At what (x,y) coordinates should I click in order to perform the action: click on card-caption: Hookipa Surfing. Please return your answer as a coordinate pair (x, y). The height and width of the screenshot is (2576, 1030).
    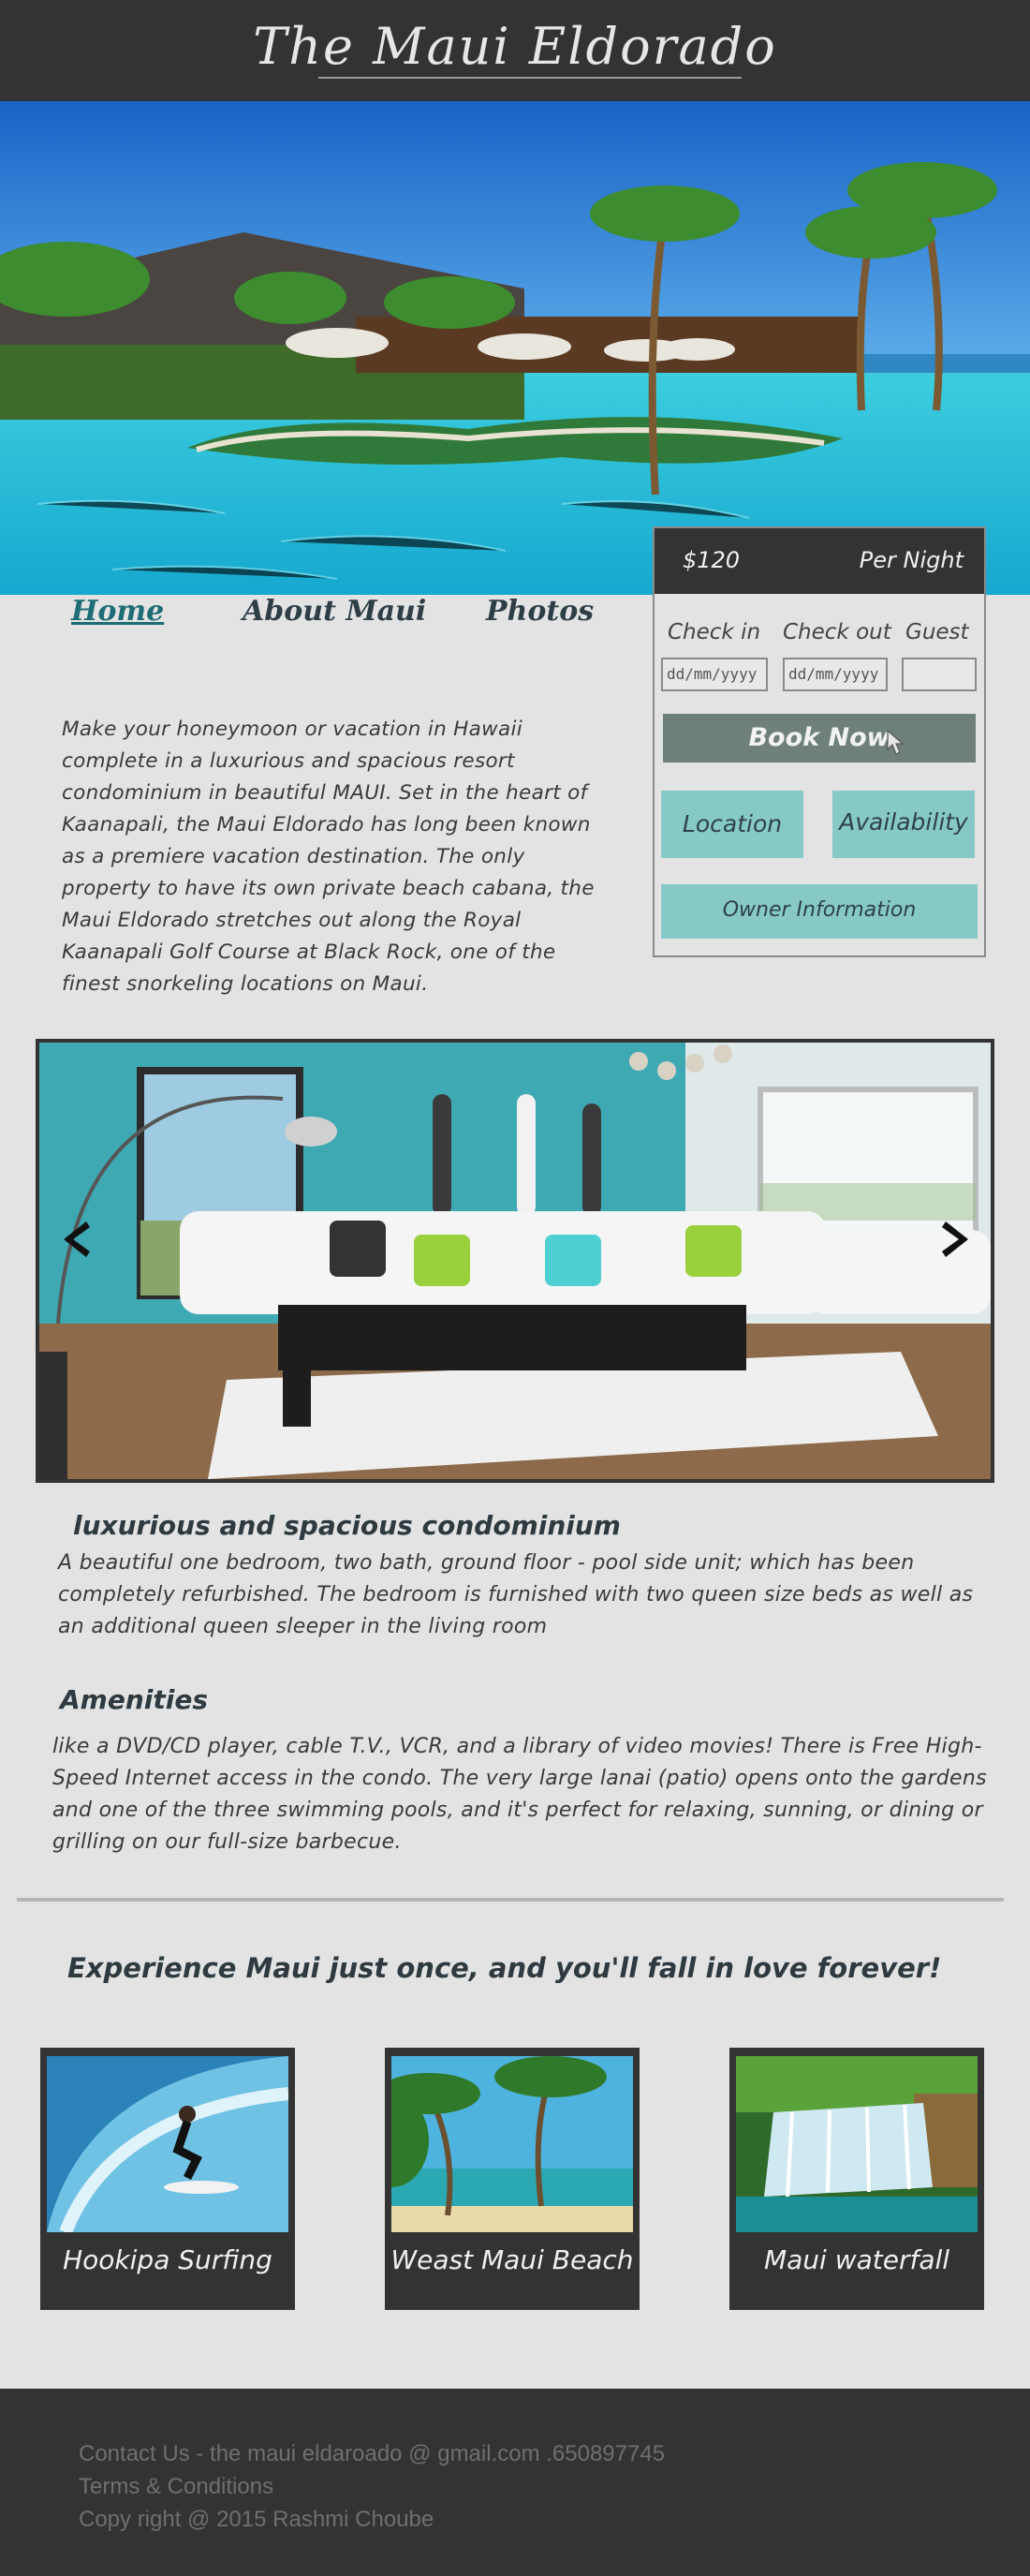
    Looking at the image, I should click on (167, 2259).